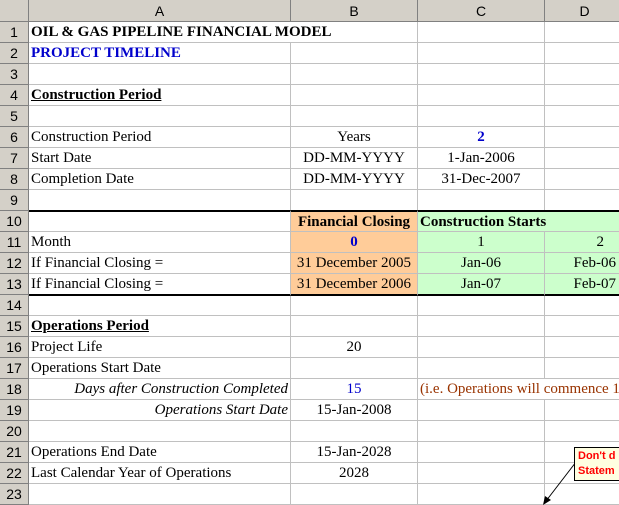 The height and width of the screenshot is (505, 619). What do you see at coordinates (596, 464) in the screenshot?
I see `cell-comment-box: Don't d Statem` at bounding box center [596, 464].